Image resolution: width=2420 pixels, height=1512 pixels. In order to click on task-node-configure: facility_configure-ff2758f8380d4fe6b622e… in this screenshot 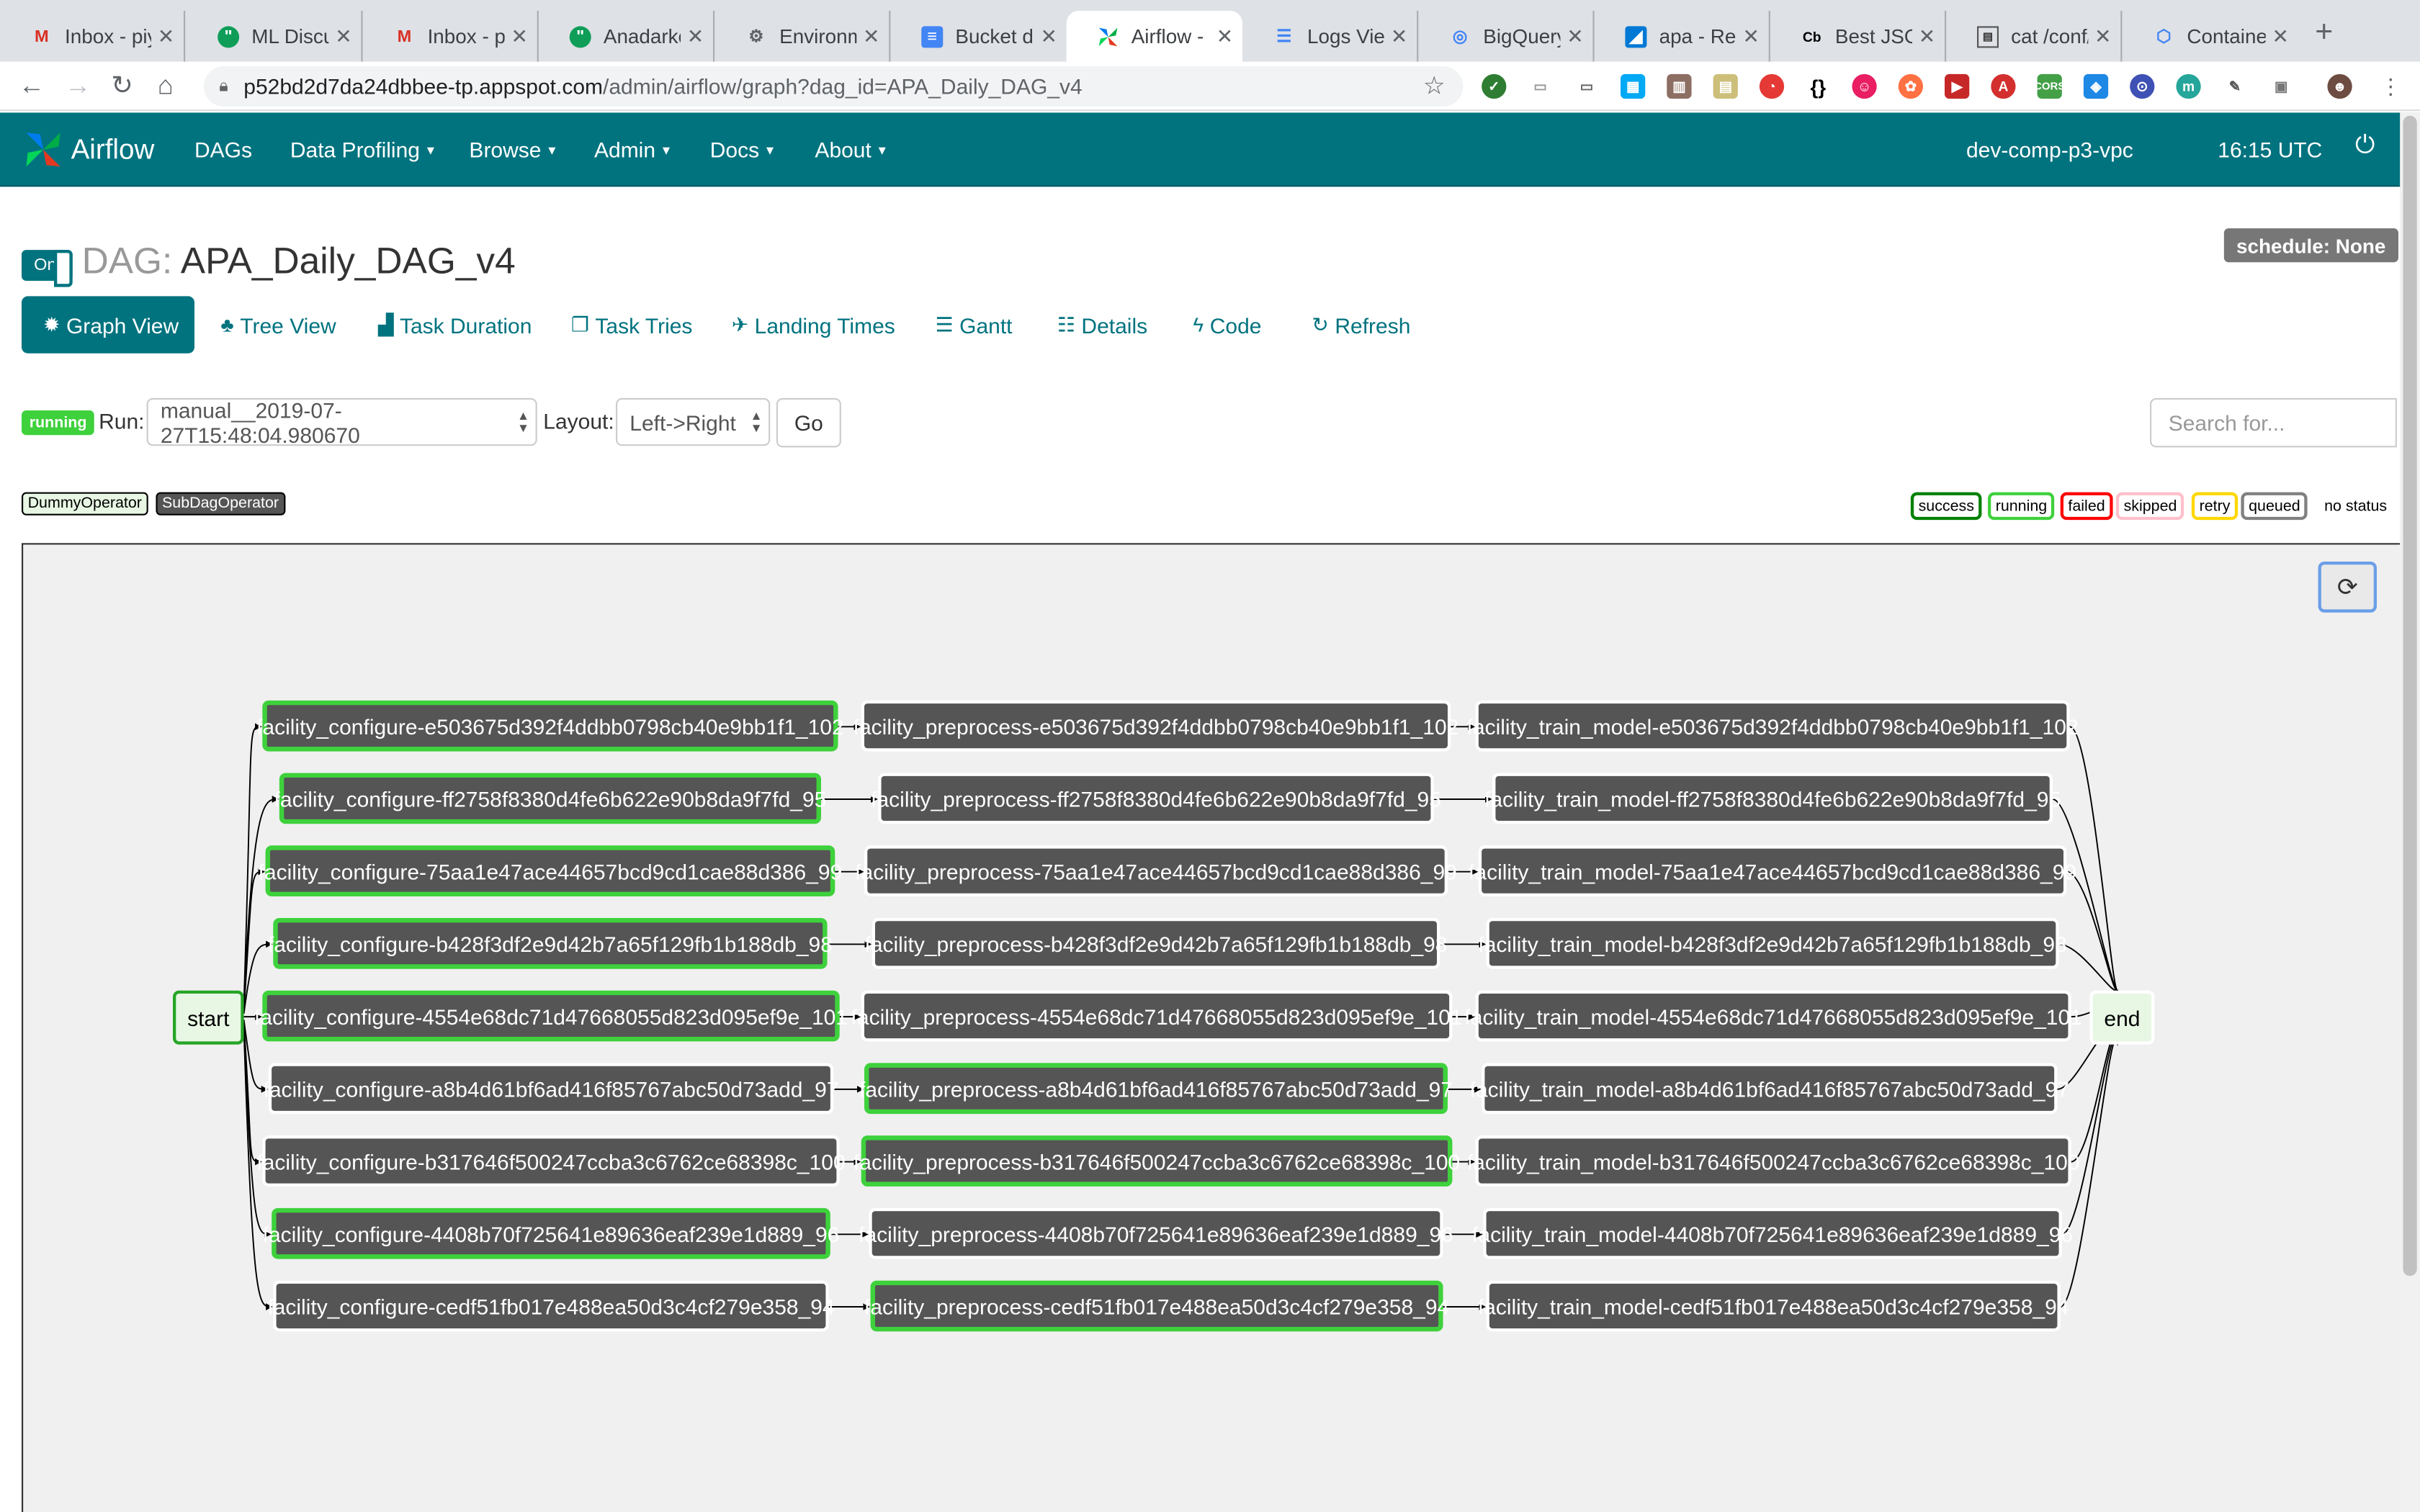, I will do `click(550, 798)`.